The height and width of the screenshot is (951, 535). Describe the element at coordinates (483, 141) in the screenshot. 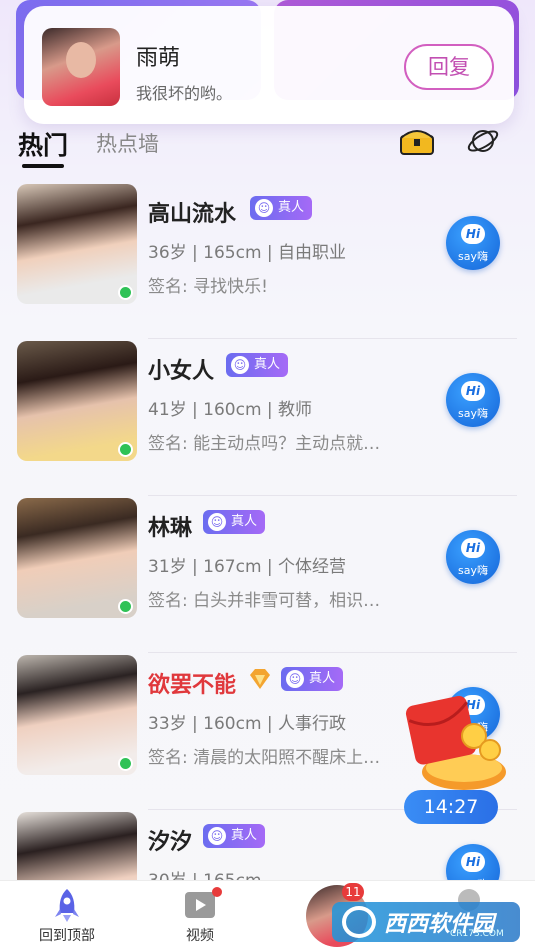

I see `planet-icon` at that location.